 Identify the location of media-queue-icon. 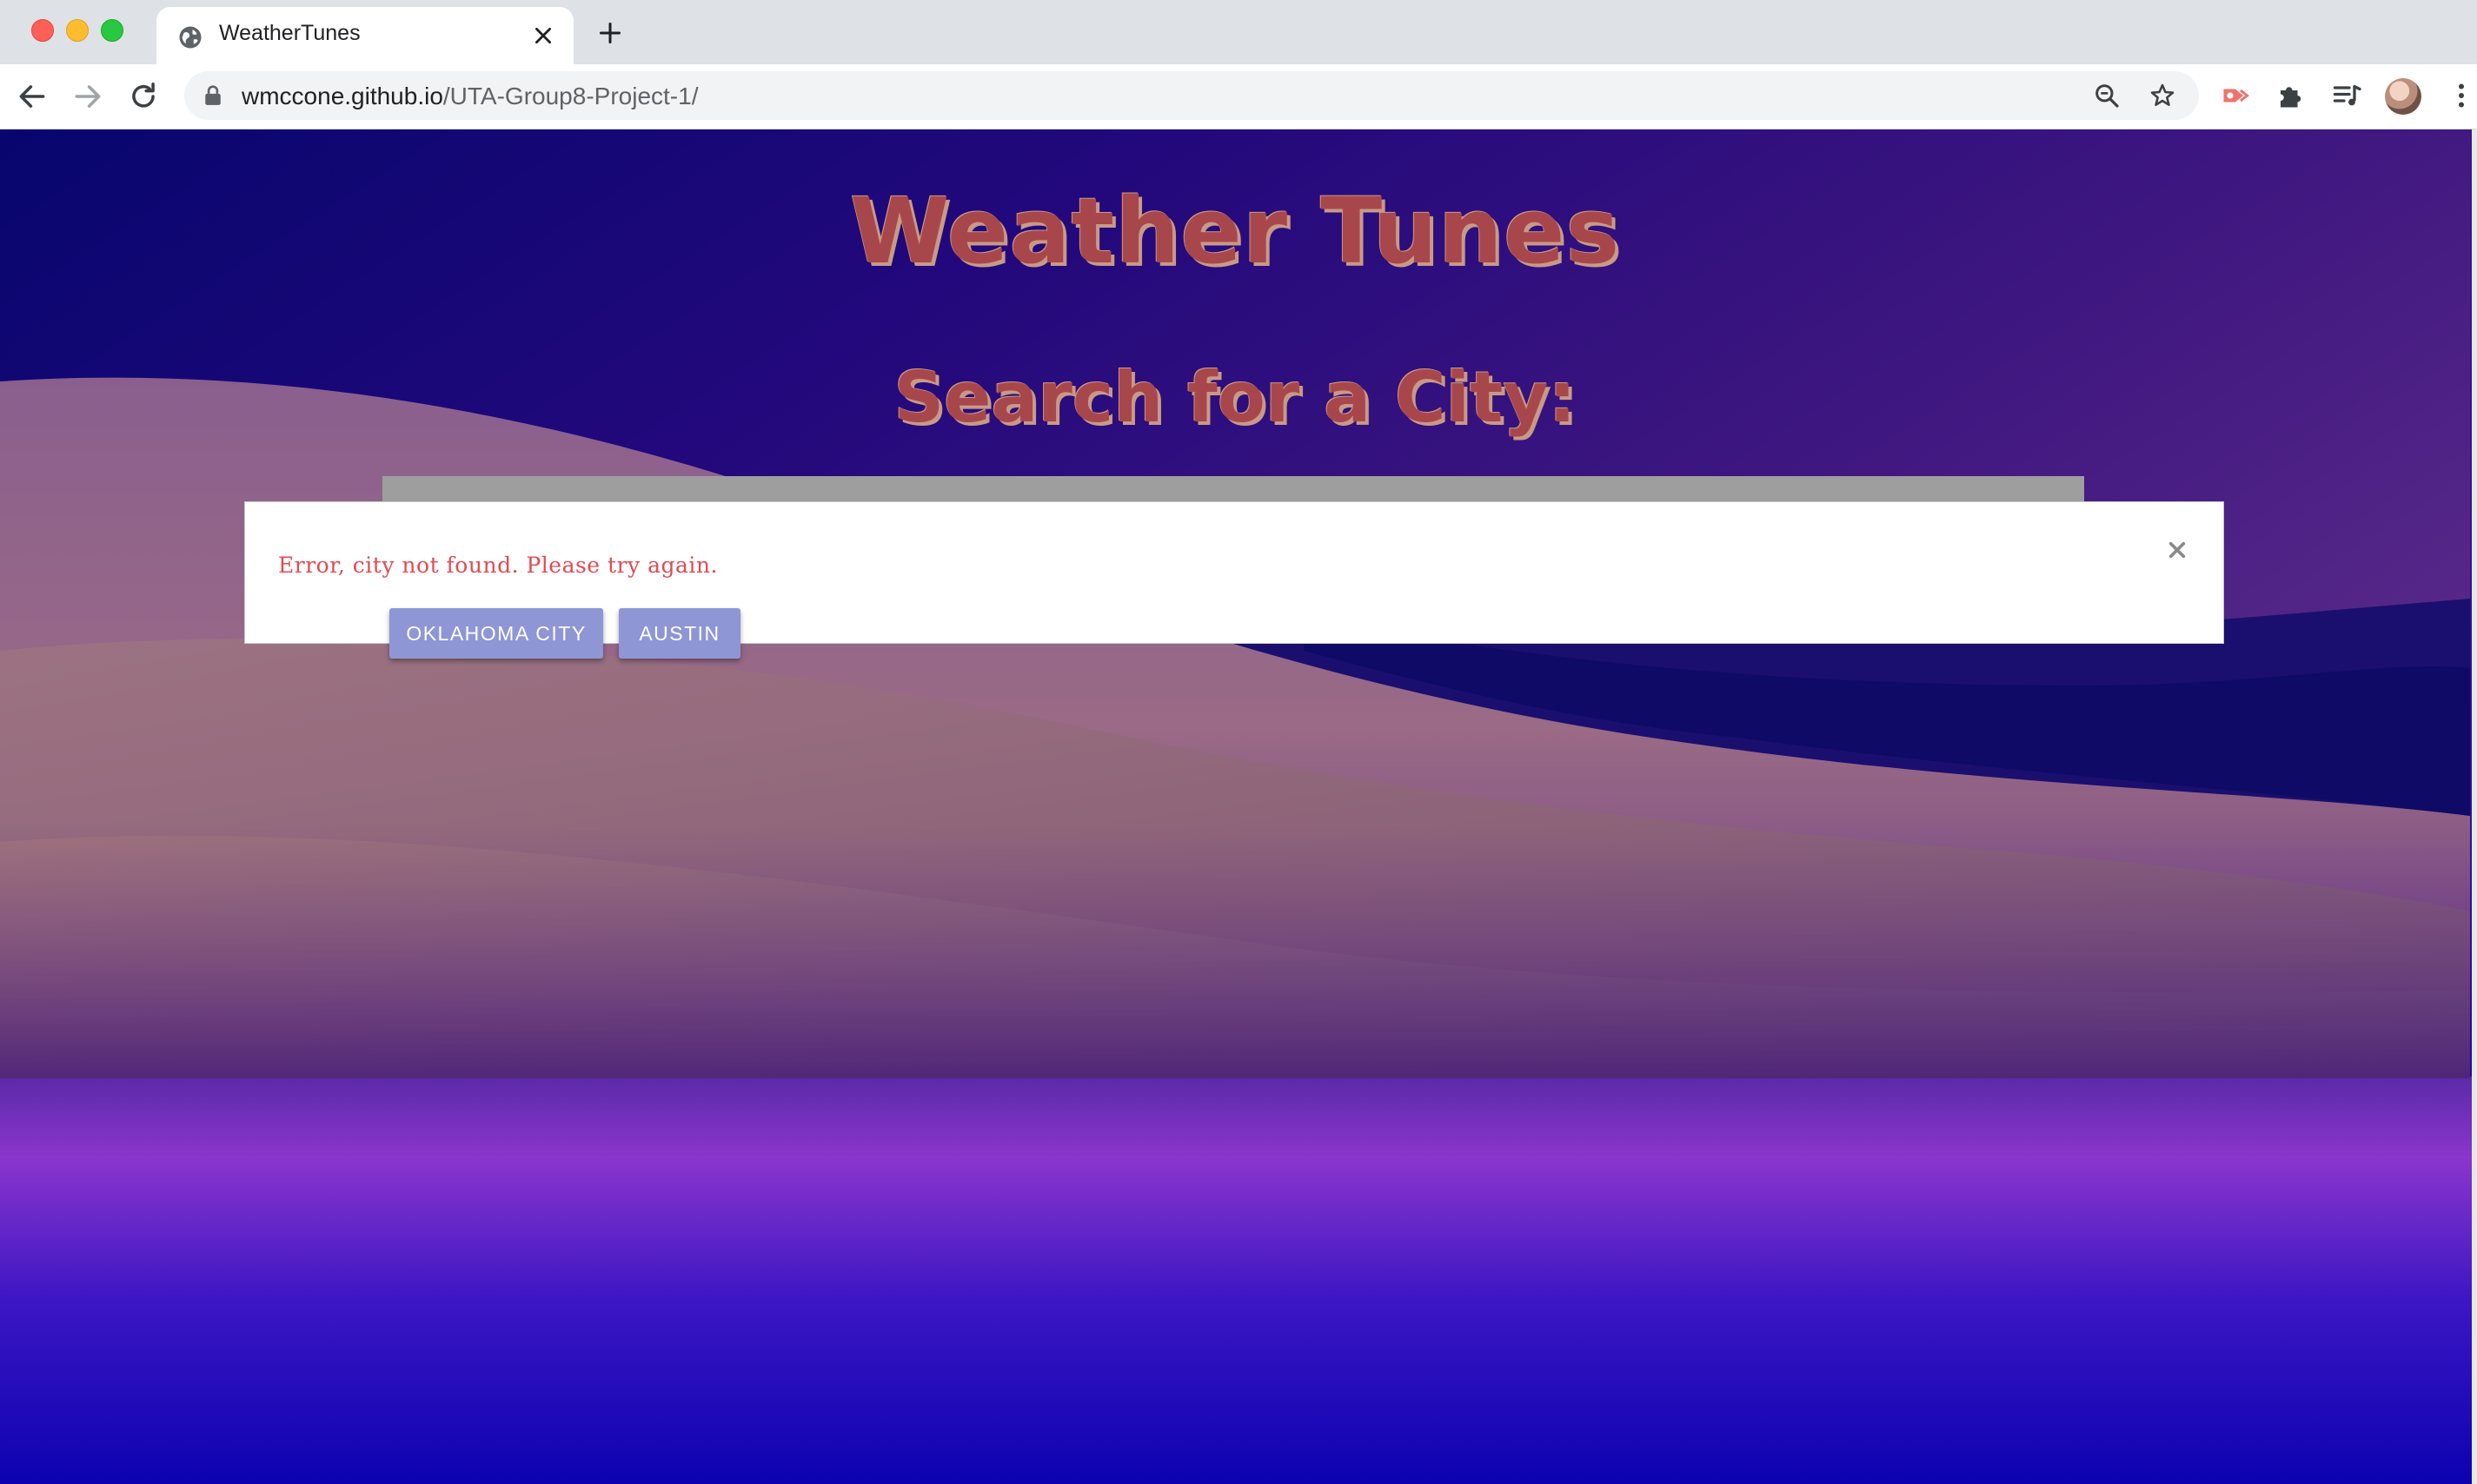
(2346, 95).